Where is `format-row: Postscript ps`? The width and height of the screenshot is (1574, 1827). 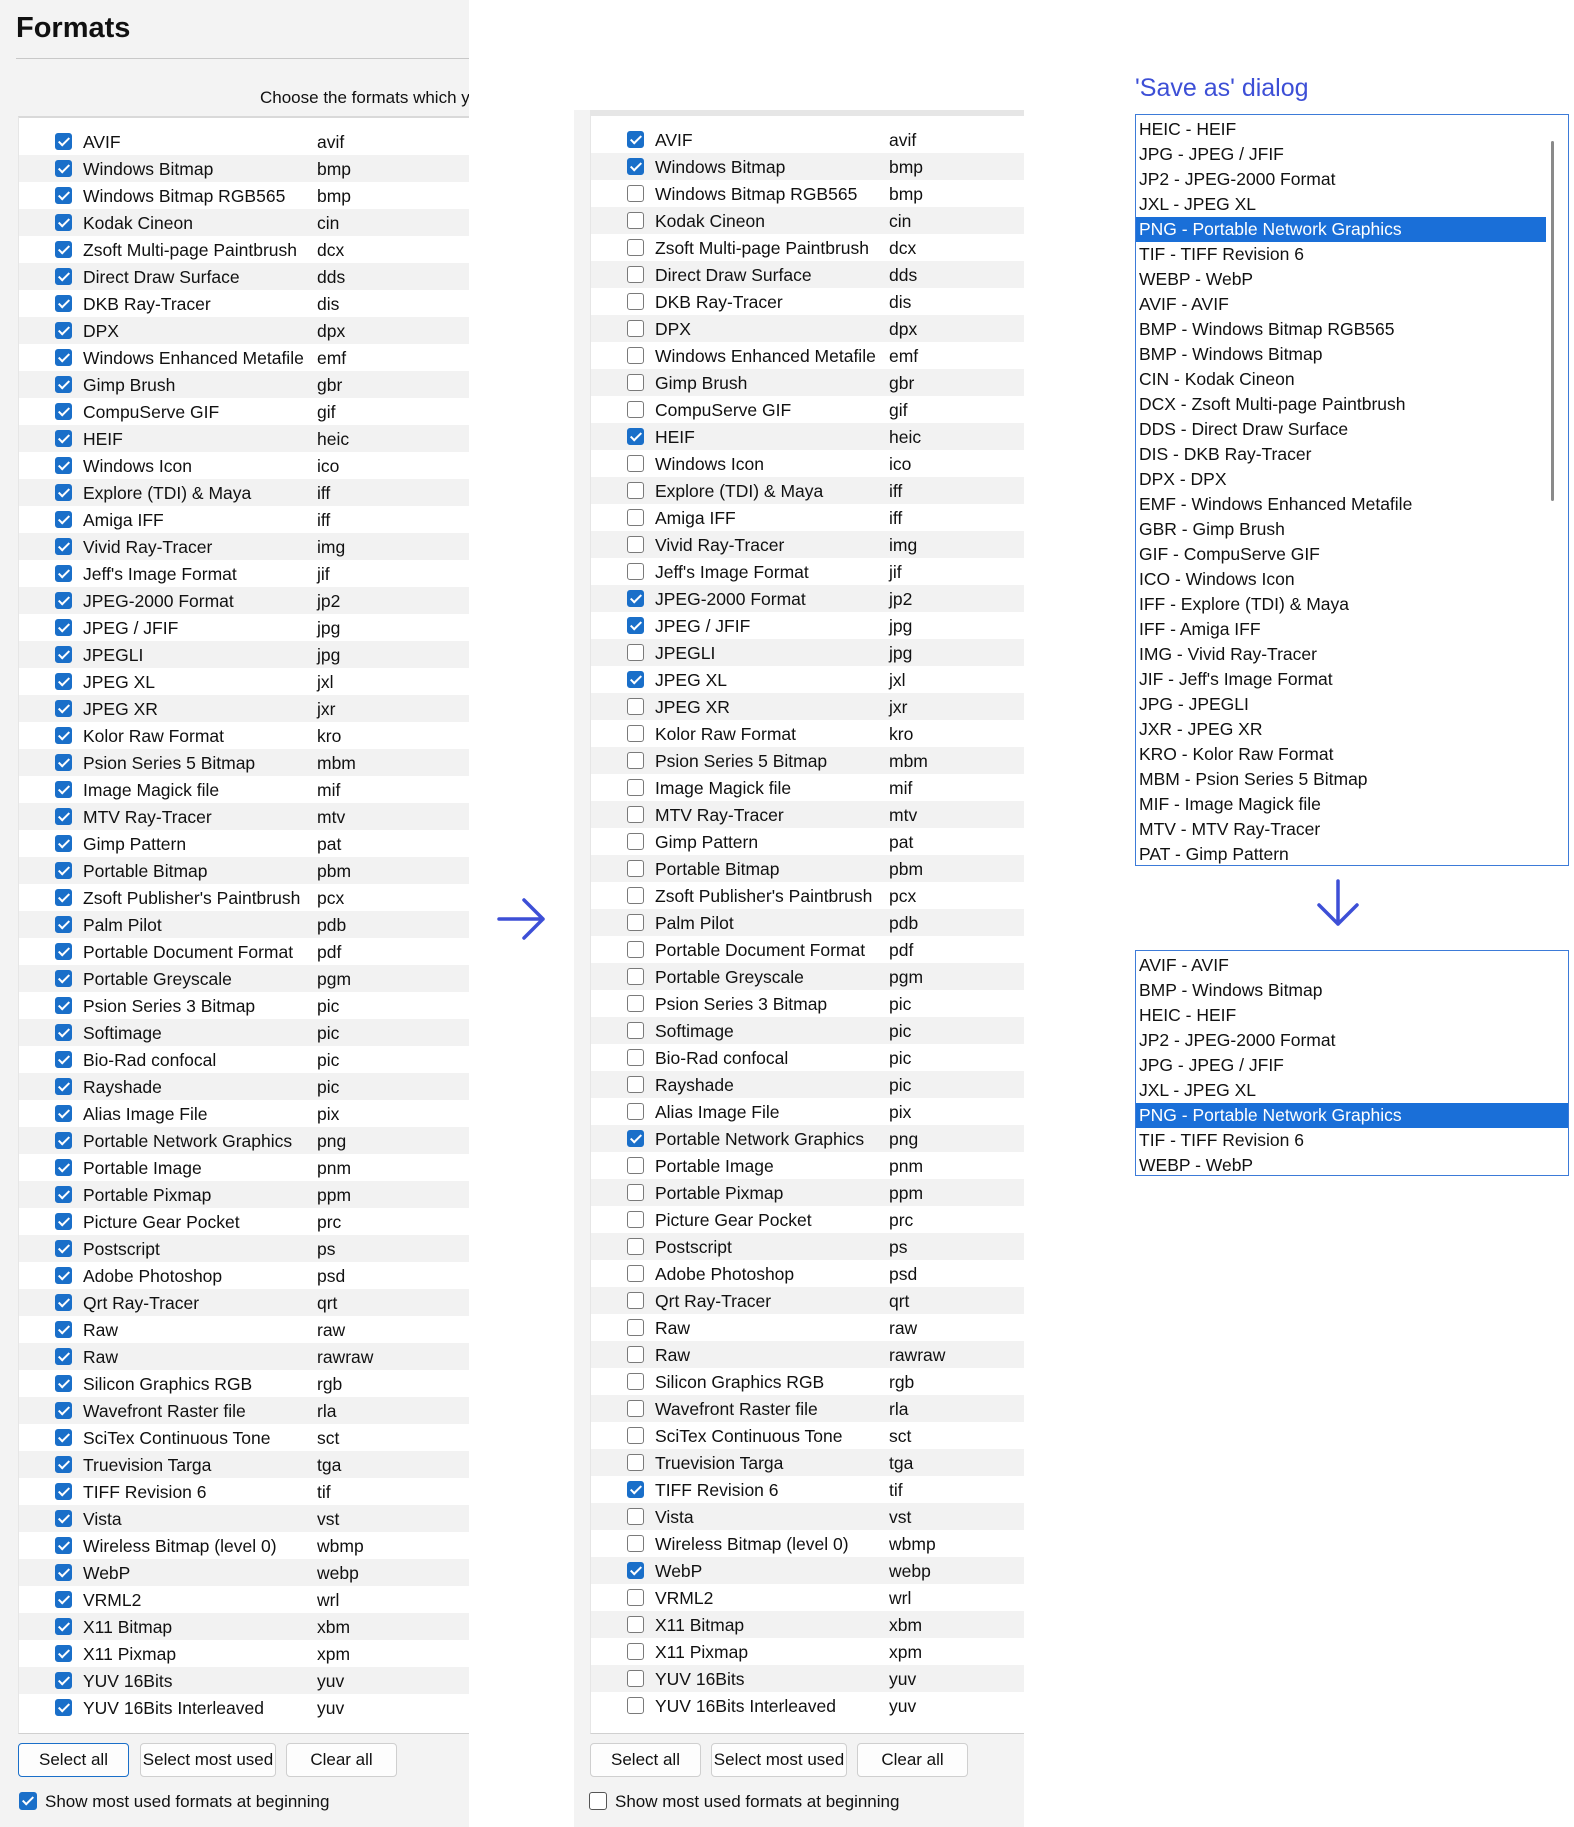
format-row: Postscript ps is located at coordinates (807, 1246).